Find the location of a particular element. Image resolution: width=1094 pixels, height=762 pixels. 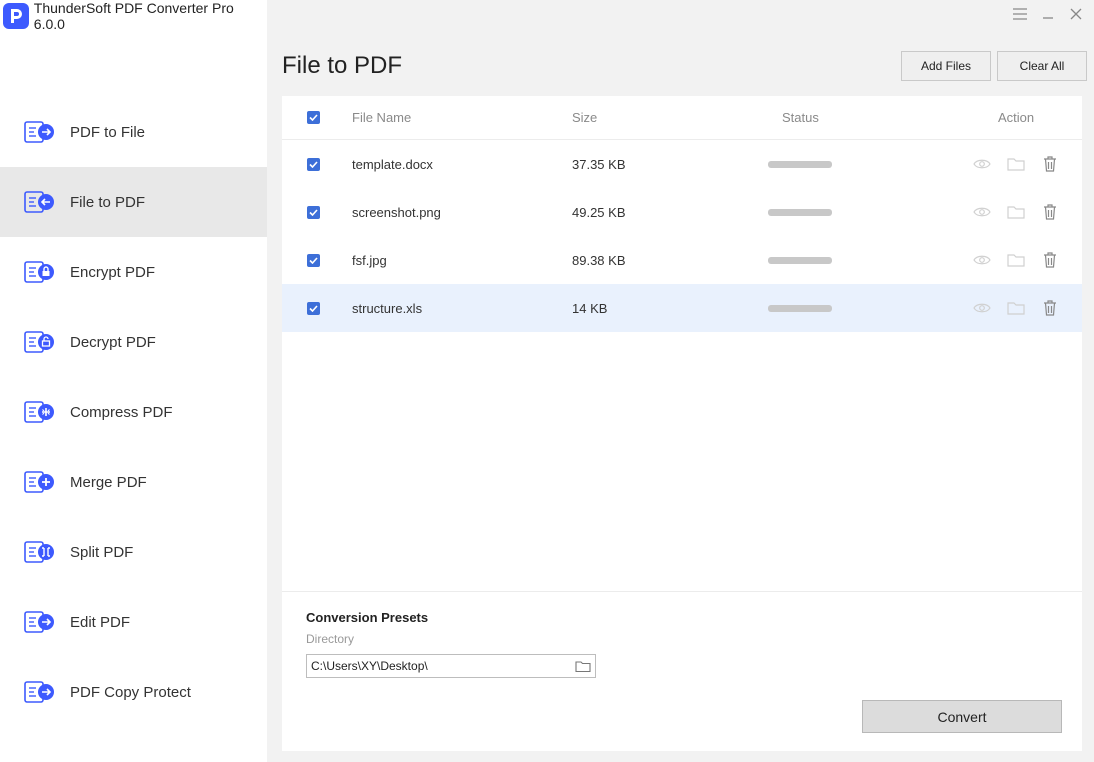

page-title: File to PDF is located at coordinates (342, 65).